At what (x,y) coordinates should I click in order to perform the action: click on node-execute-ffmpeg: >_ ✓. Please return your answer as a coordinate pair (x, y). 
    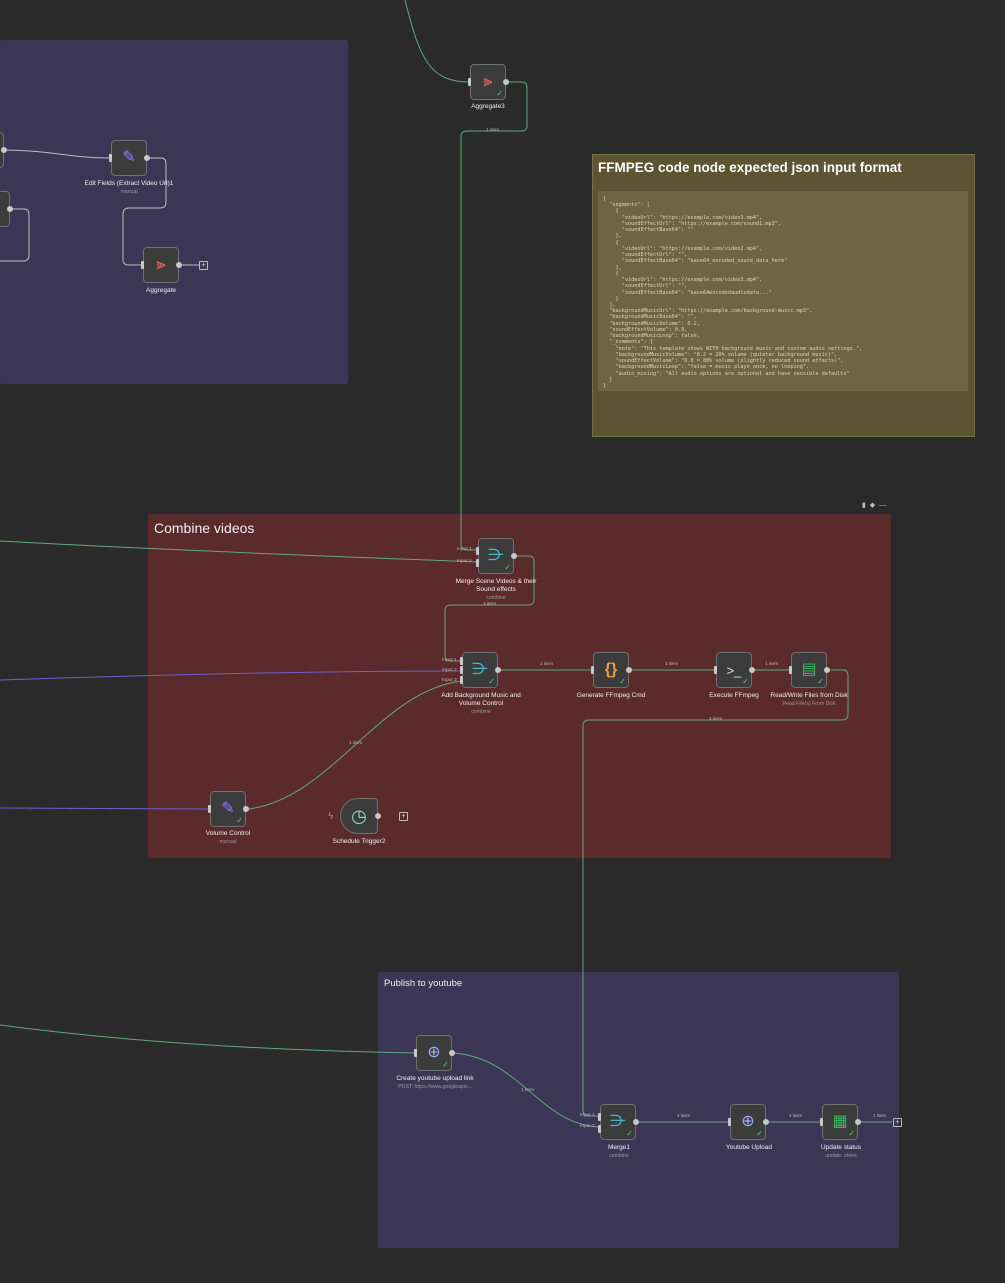
    Looking at the image, I should click on (734, 670).